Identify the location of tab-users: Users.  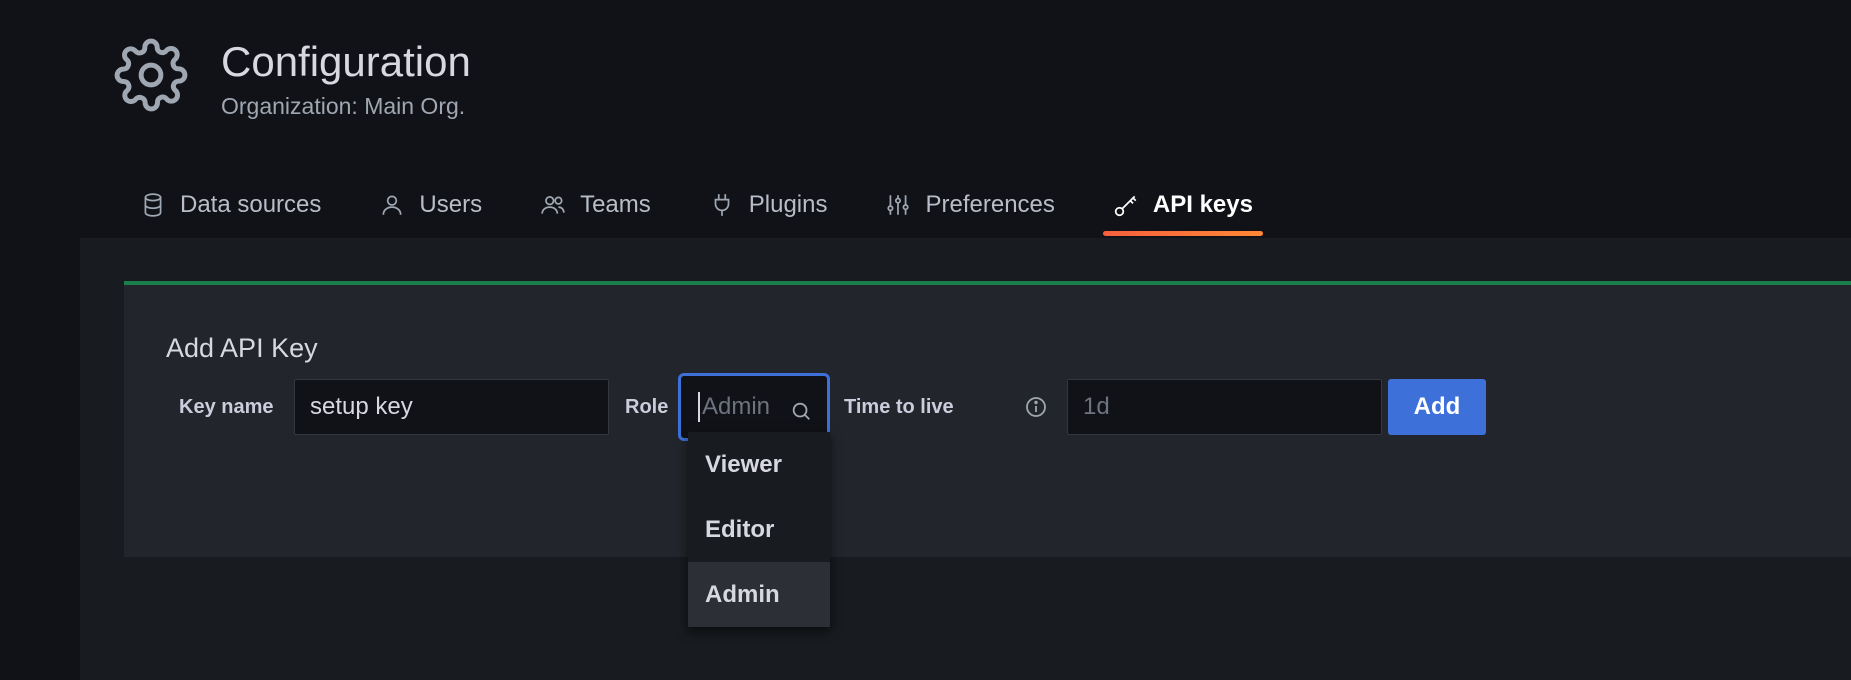
(430, 205).